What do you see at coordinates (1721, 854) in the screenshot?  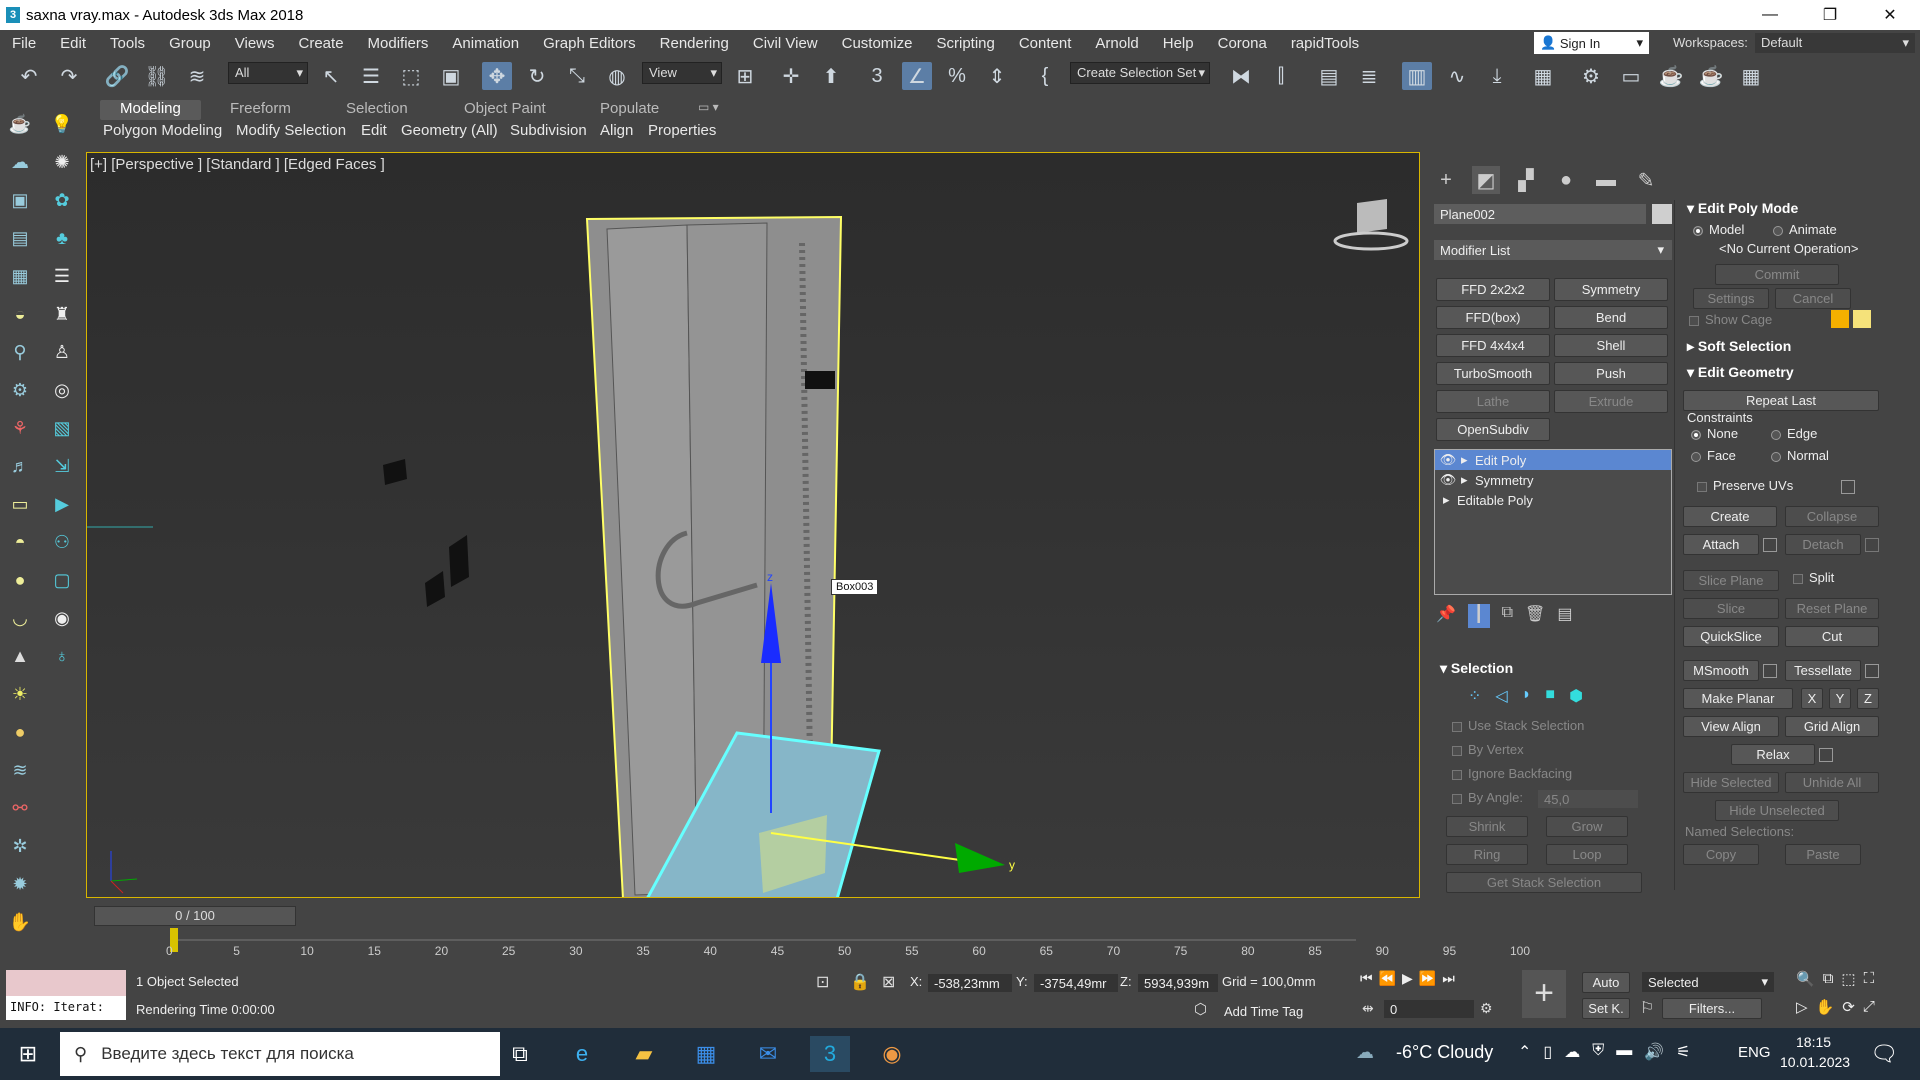 I see `copy-selection-button: Copy` at bounding box center [1721, 854].